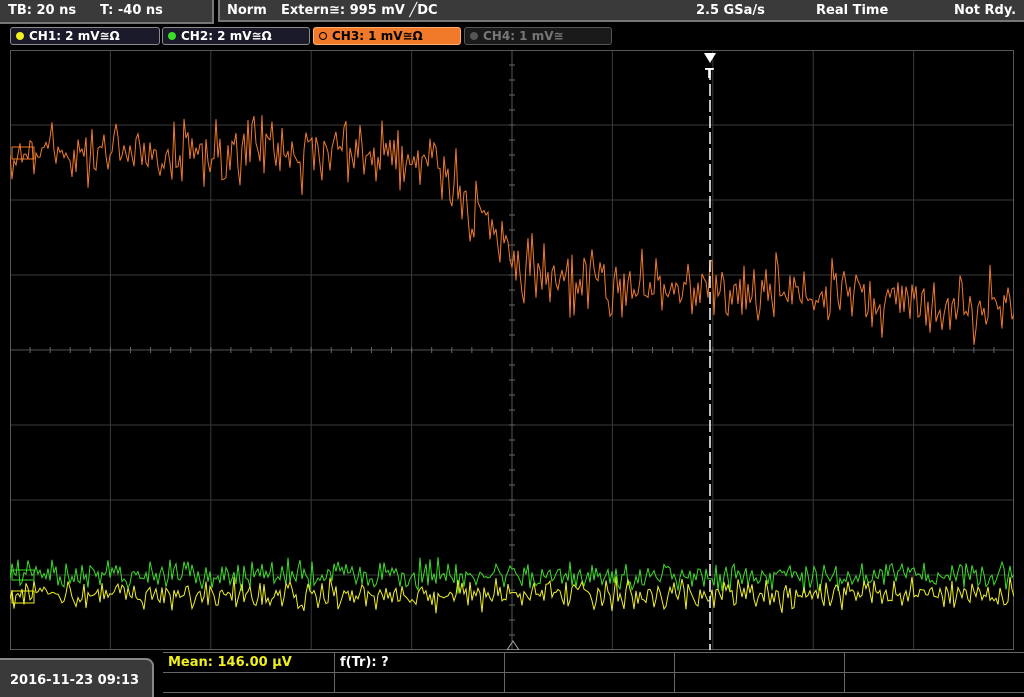 This screenshot has height=697, width=1024. Describe the element at coordinates (364, 662) in the screenshot. I see `trigger-frequency-measurement: f(Tr): ?` at that location.